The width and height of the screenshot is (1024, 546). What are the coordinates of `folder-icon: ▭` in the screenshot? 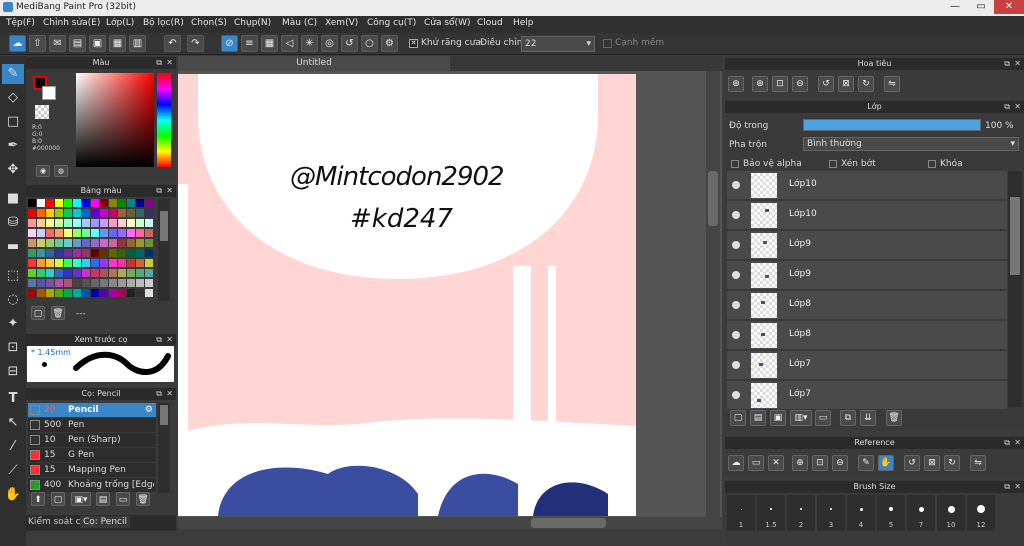 It's located at (123, 499).